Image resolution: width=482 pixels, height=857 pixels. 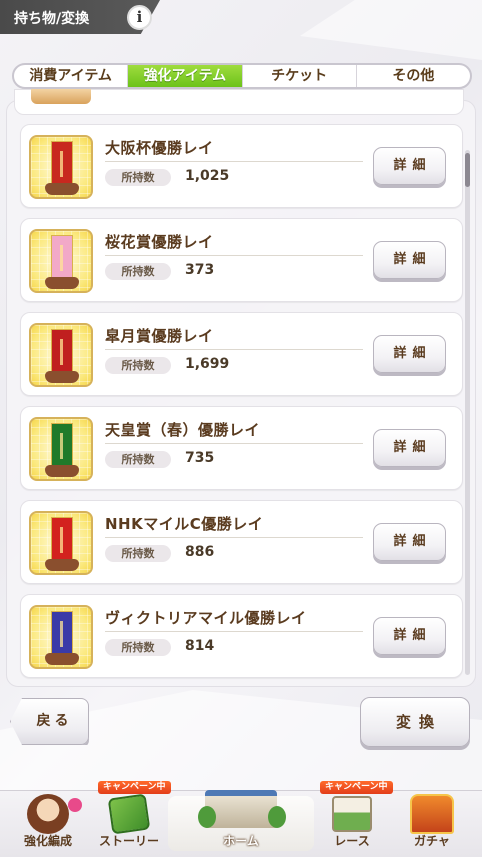 I want to click on gacha-gate-icon, so click(x=432, y=814).